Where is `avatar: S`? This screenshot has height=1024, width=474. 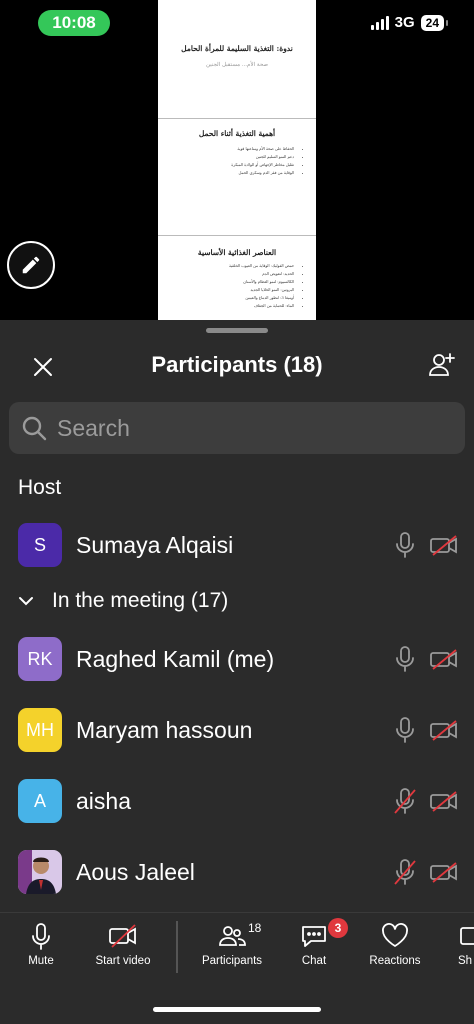 avatar: S is located at coordinates (40, 545).